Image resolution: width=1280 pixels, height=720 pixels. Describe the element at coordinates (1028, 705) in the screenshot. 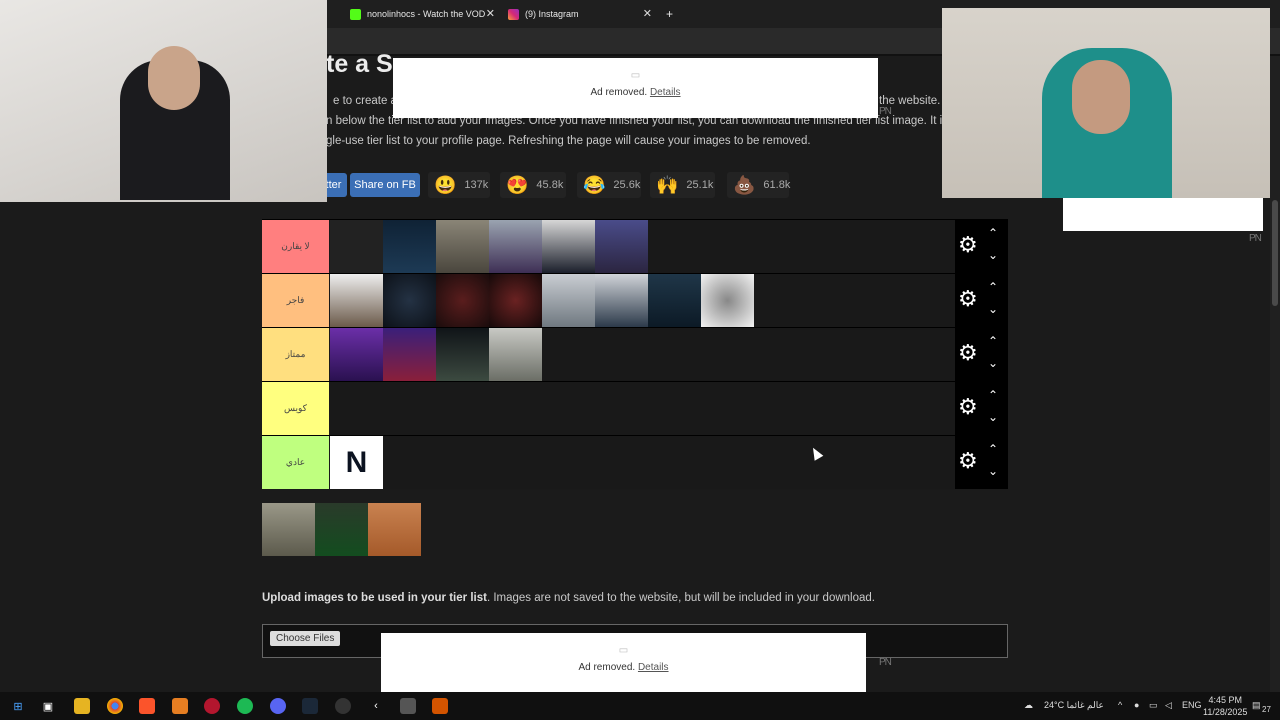

I see `weather-icon: ☁` at that location.